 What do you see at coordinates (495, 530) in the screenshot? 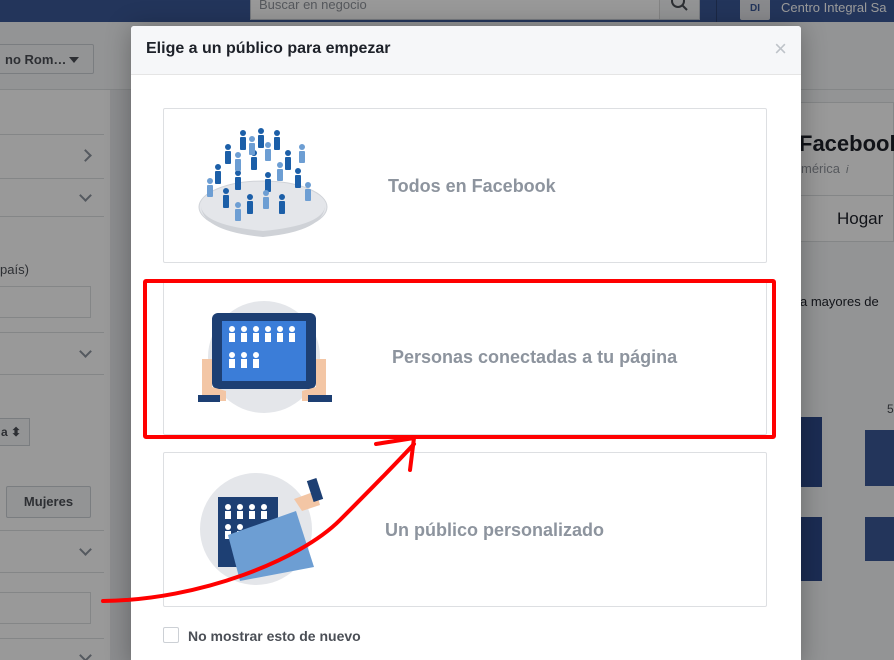
I see `option-label: Un público personalizado` at bounding box center [495, 530].